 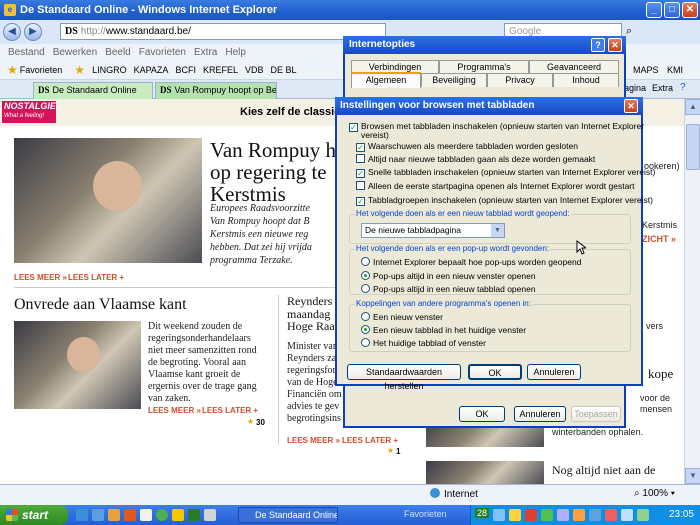 I want to click on help-icon: ?, so click(x=683, y=87).